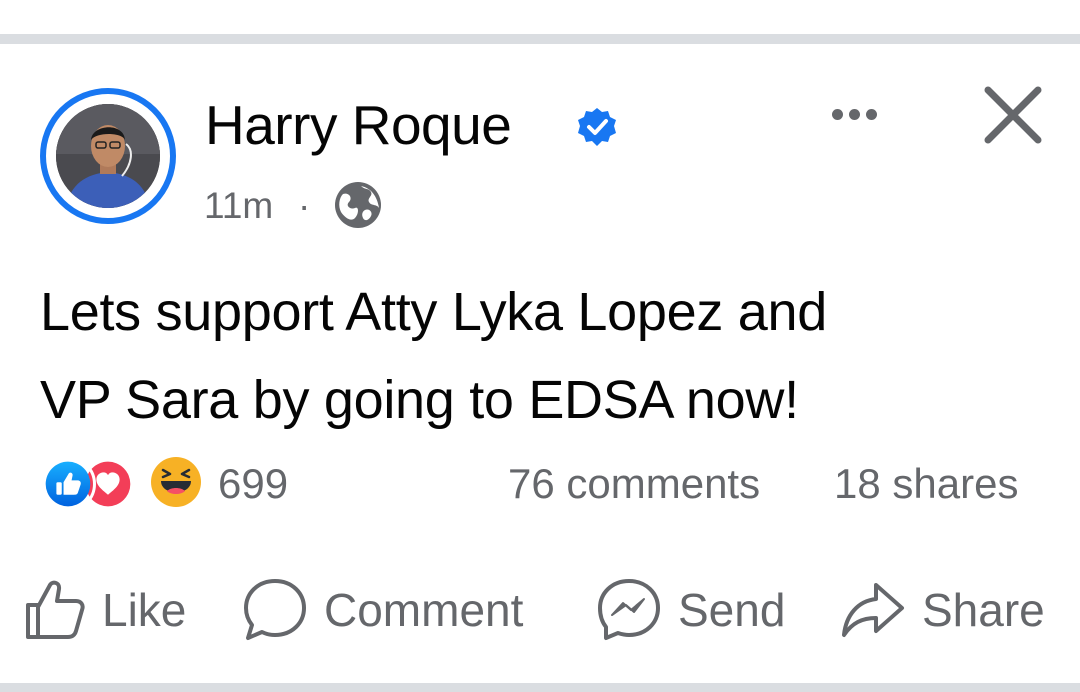 Image resolution: width=1080 pixels, height=692 pixels. Describe the element at coordinates (419, 400) in the screenshot. I see `post-text-line: VP Sara by going to EDSA now!` at that location.